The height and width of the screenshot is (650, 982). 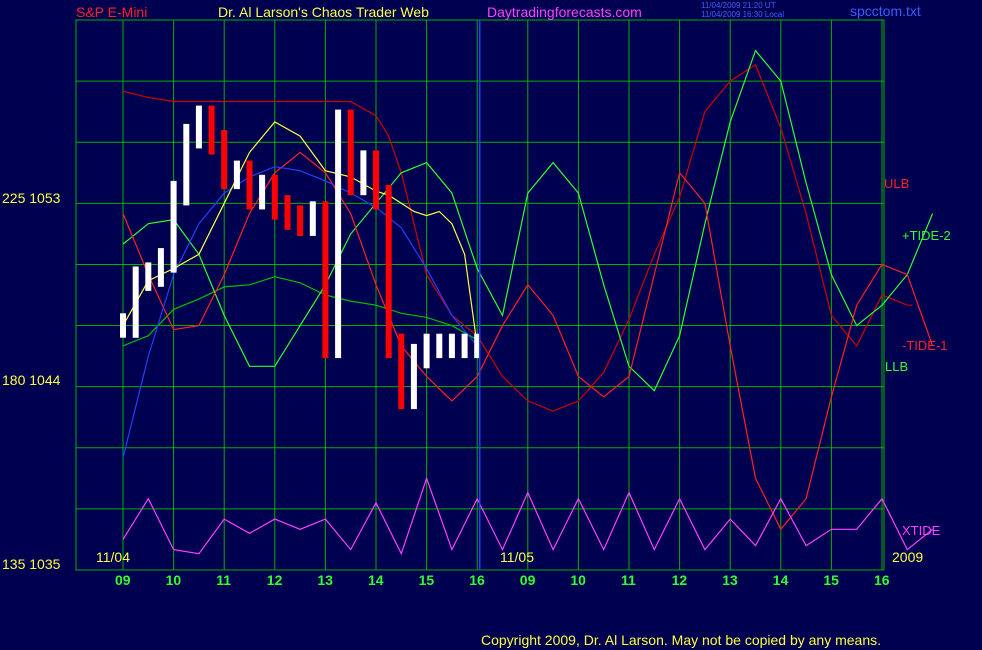 I want to click on y-tick-label: 225 1053, so click(x=31, y=198).